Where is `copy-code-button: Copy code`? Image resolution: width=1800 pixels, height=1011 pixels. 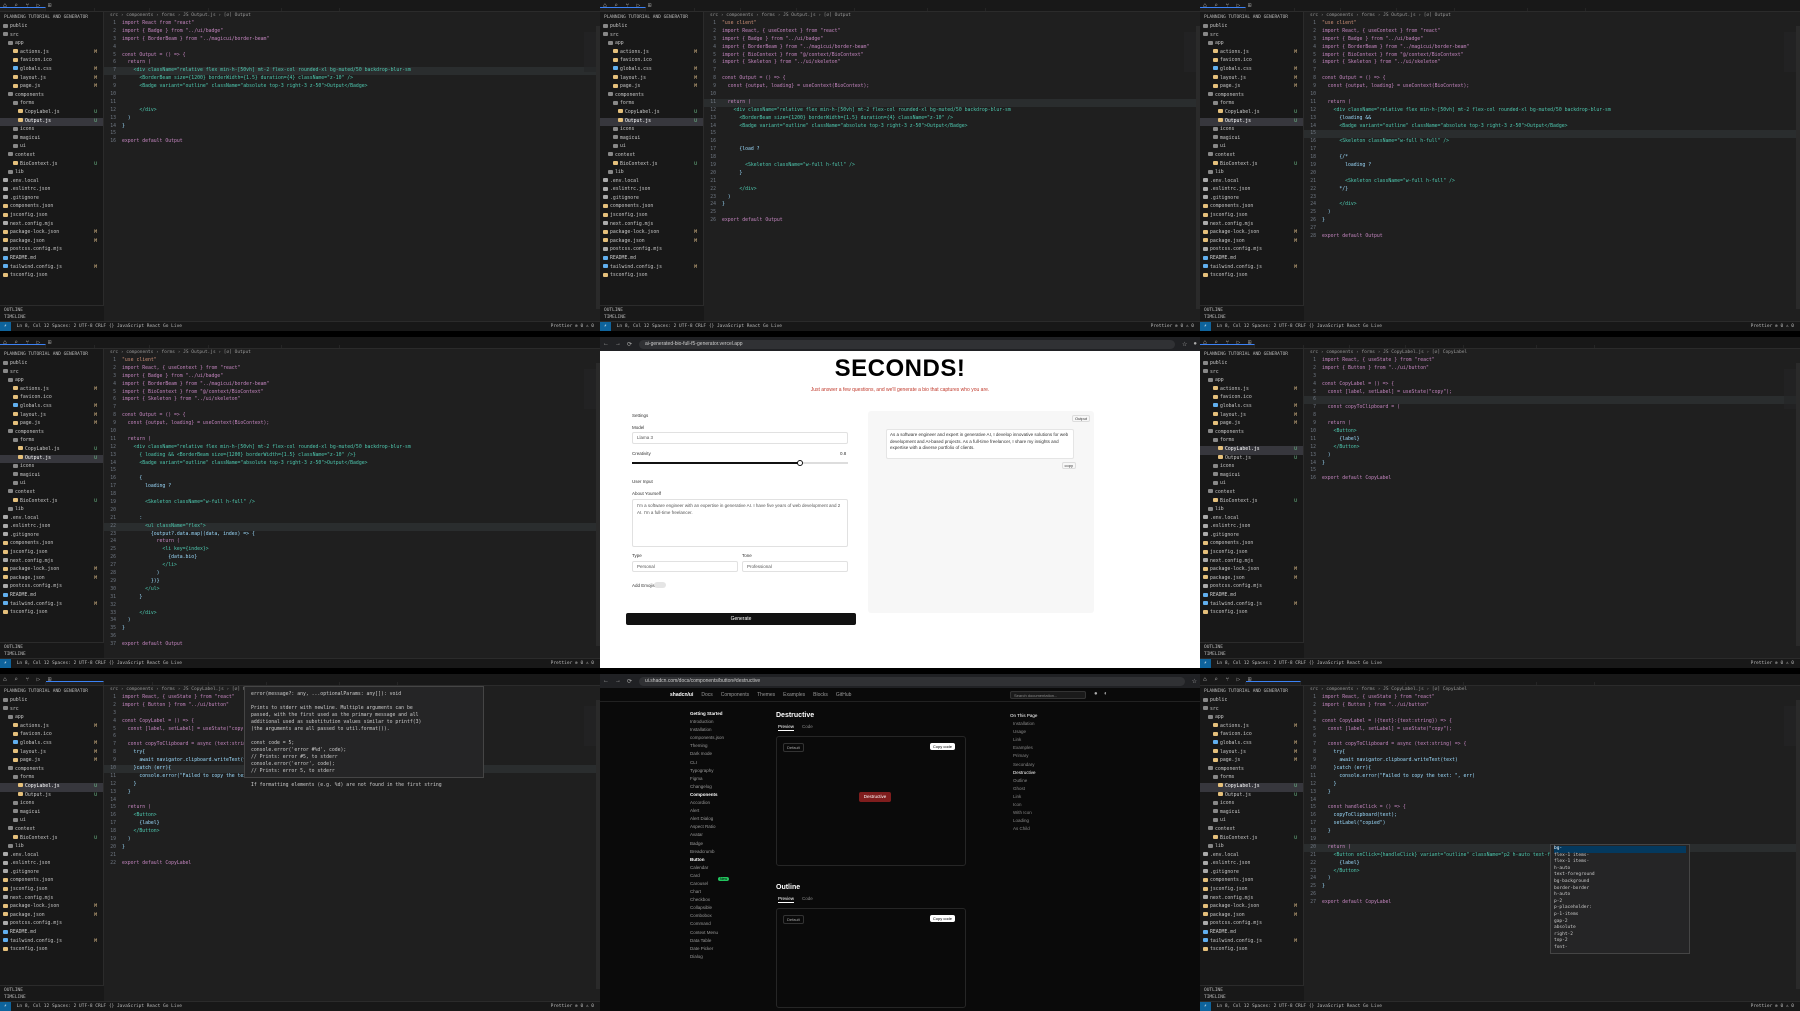
copy-code-button: Copy code is located at coordinates (942, 746).